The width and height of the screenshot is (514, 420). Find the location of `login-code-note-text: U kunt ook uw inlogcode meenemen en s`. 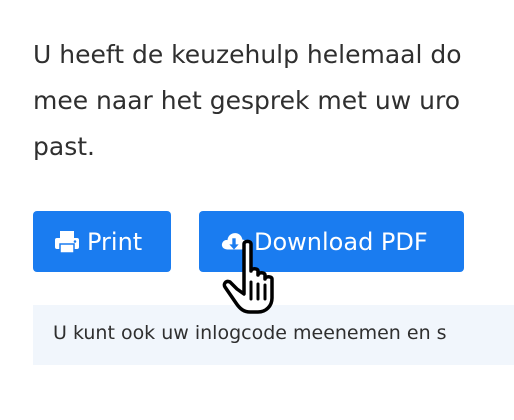

login-code-note-text: U kunt ook uw inlogcode meenemen en s is located at coordinates (250, 333).